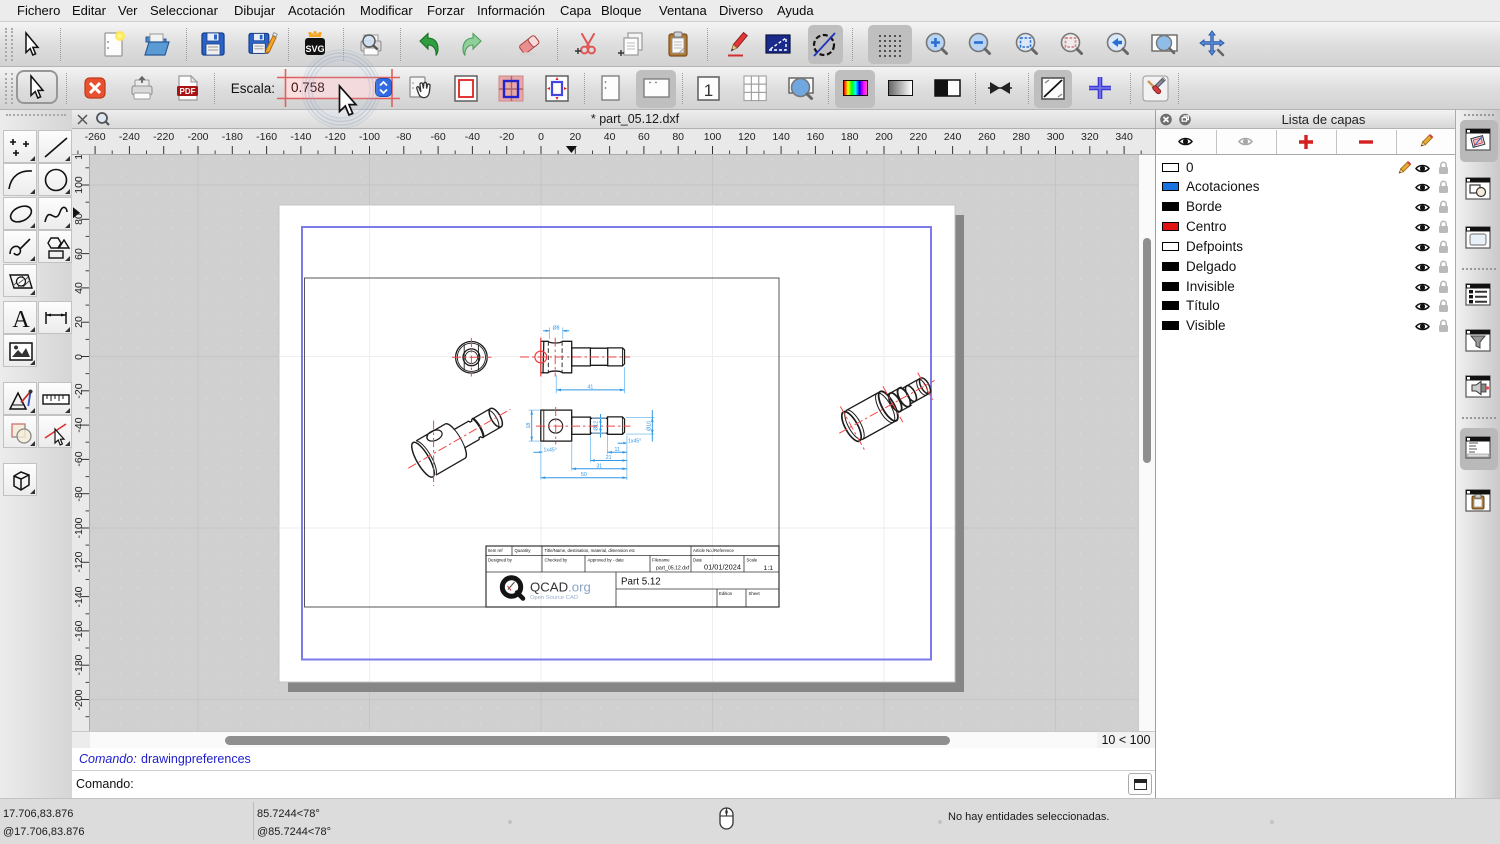 The image size is (1500, 844). Describe the element at coordinates (21, 320) in the screenshot. I see `svg-text: A` at that location.